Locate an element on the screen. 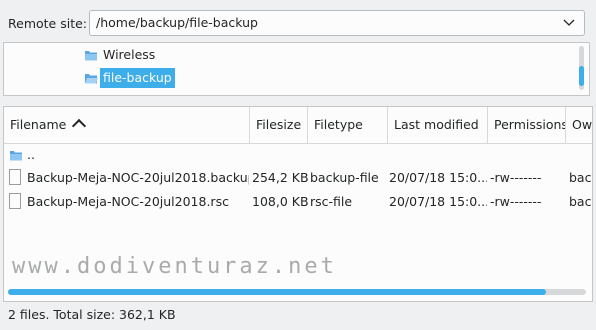 The width and height of the screenshot is (596, 330). column-header-last-modified: Last modified is located at coordinates (438, 125).